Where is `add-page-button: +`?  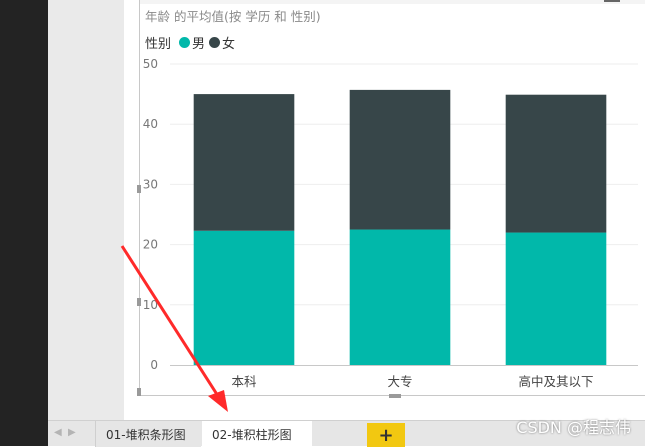
add-page-button: + is located at coordinates (386, 435).